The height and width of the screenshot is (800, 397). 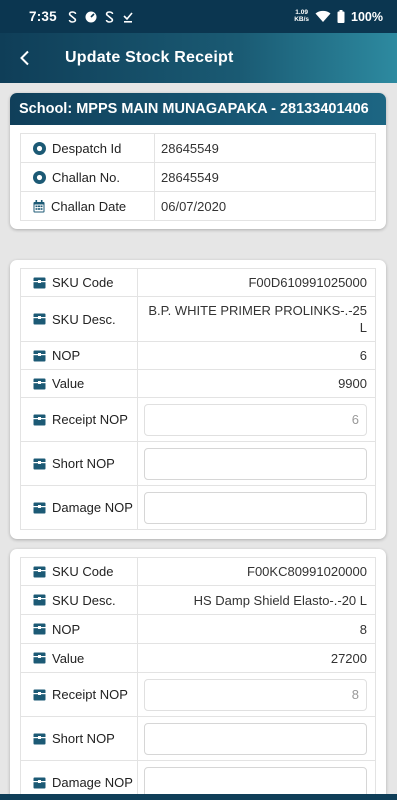 I want to click on nop-value: 8, so click(x=256, y=629).